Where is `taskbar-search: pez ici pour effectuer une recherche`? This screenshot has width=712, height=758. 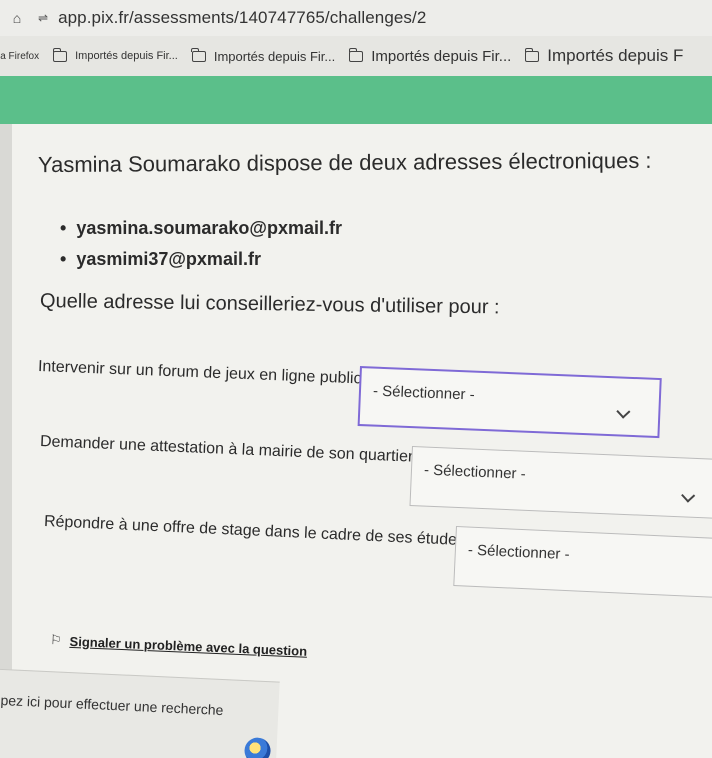 taskbar-search: pez ici pour effectuer une recherche is located at coordinates (140, 713).